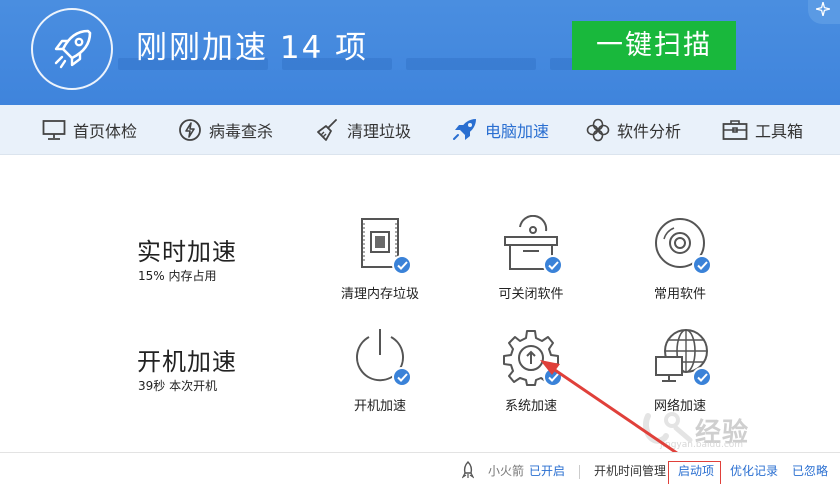 This screenshot has width=840, height=484. I want to click on tool-label: 开机加速, so click(379, 406).